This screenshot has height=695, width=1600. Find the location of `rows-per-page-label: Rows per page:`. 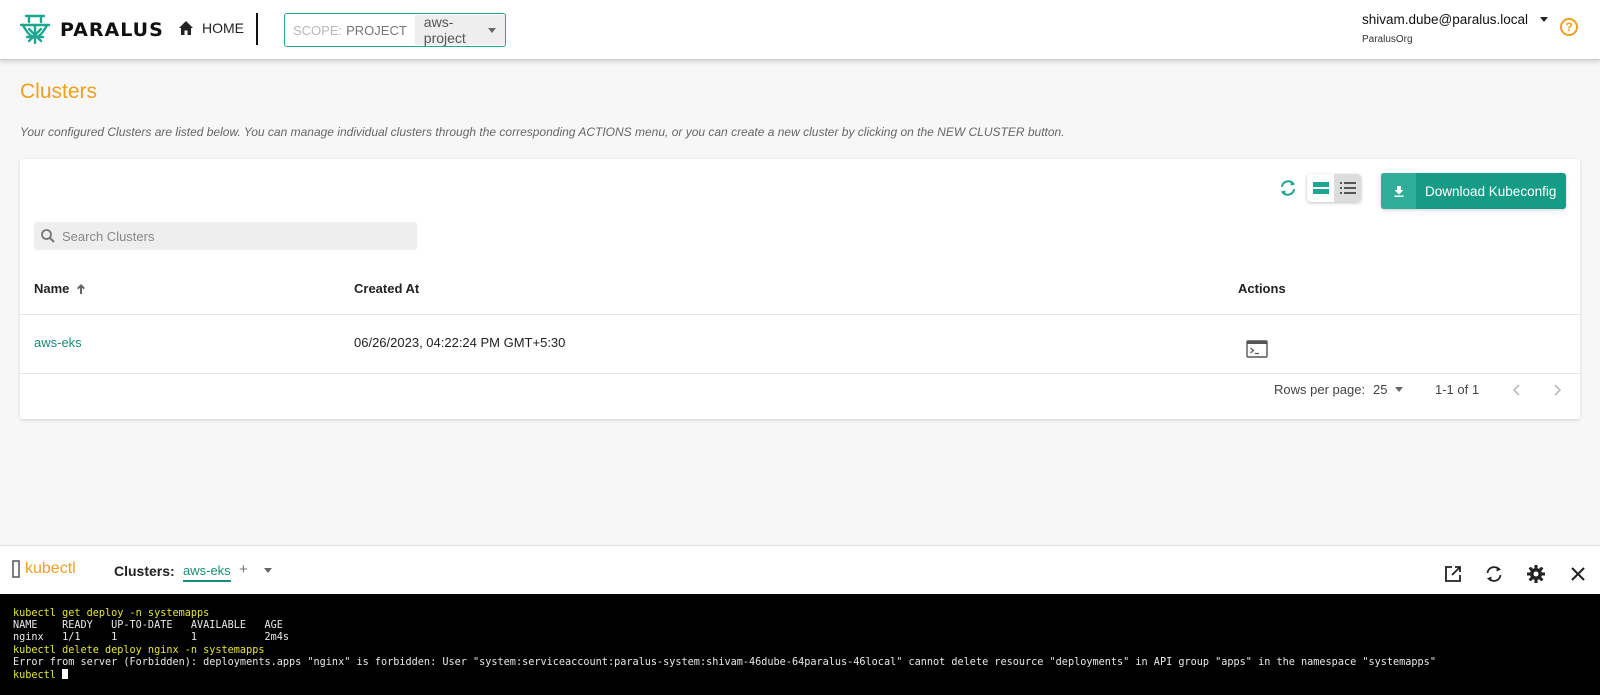

rows-per-page-label: Rows per page: is located at coordinates (1320, 389).